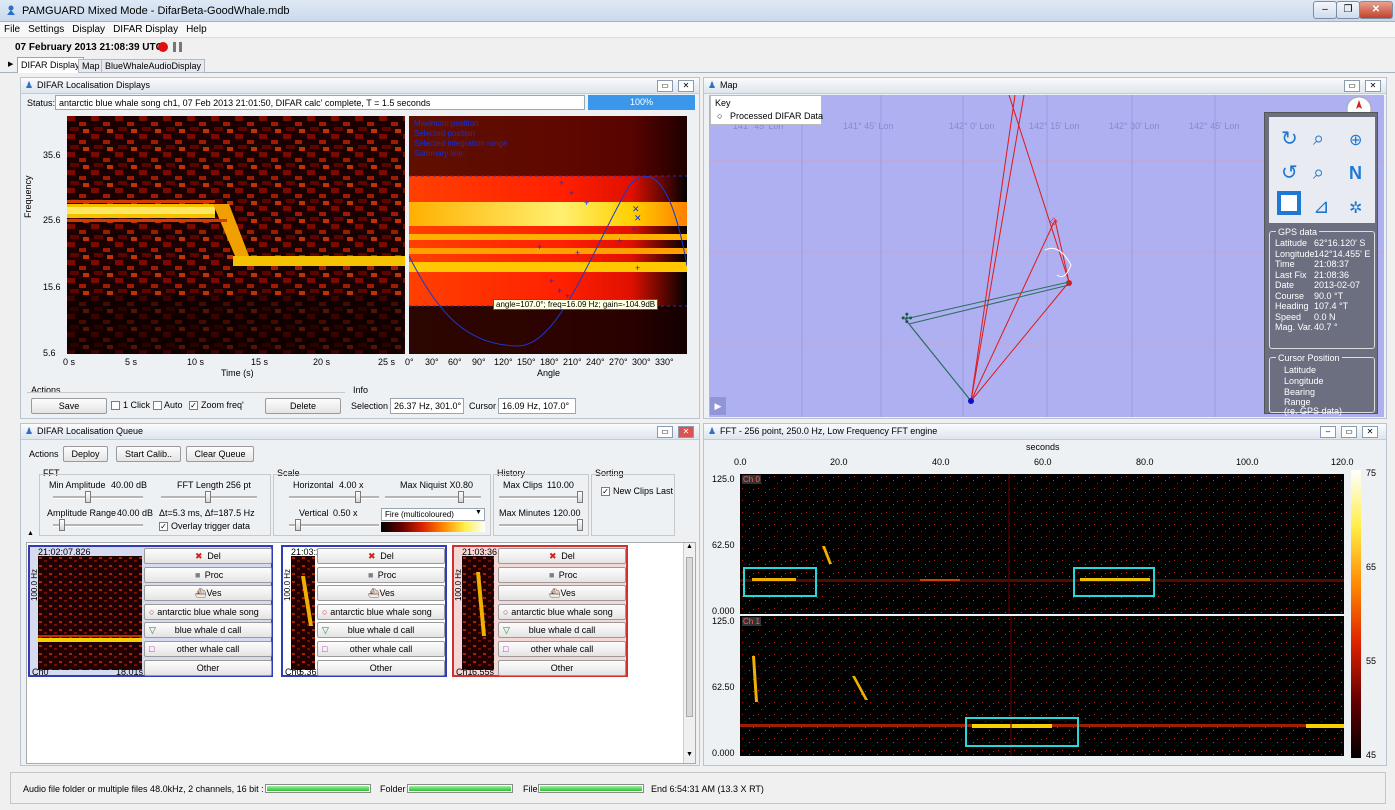 The height and width of the screenshot is (810, 1395). Describe the element at coordinates (523, 485) in the screenshot. I see `max-clips-label: Max Clips` at that location.